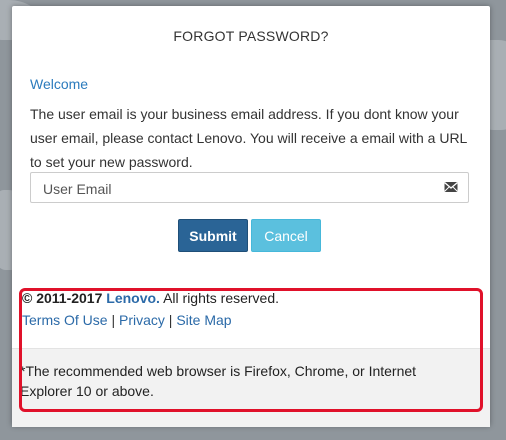  I want to click on cancel-button: Cancel, so click(286, 235).